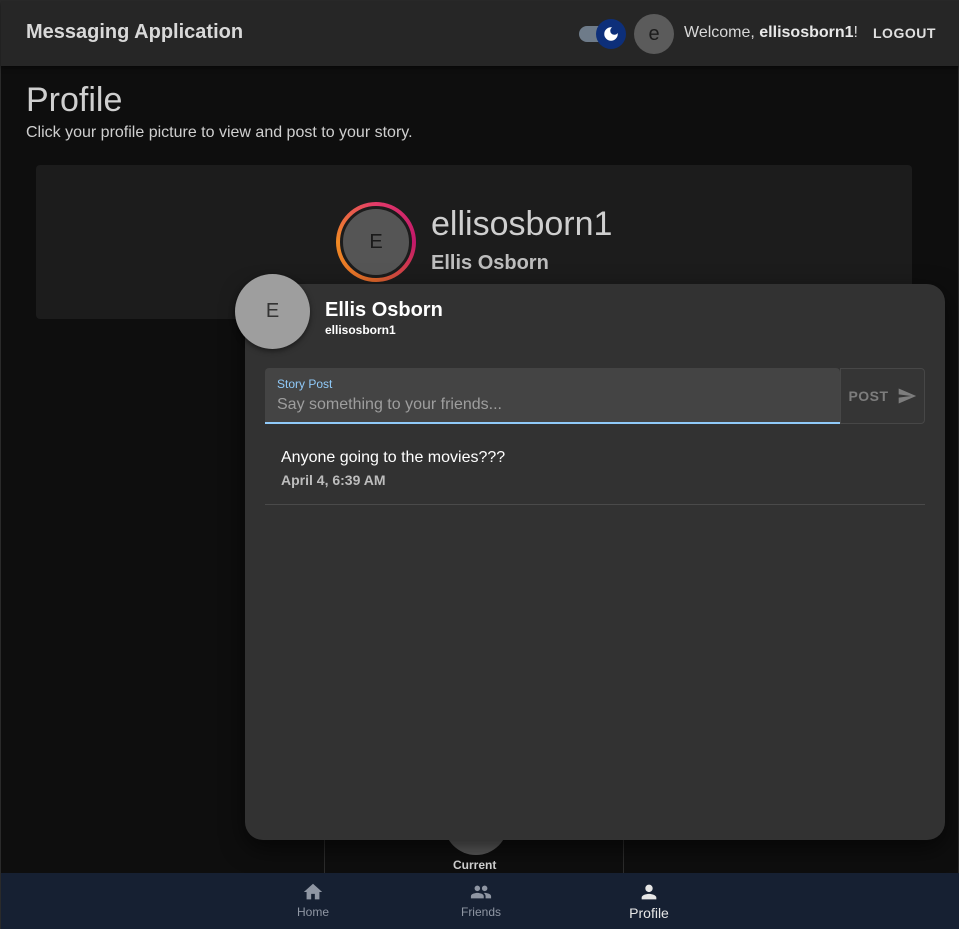 This screenshot has width=959, height=929. What do you see at coordinates (649, 913) in the screenshot?
I see `nav-label-profile: Profile` at bounding box center [649, 913].